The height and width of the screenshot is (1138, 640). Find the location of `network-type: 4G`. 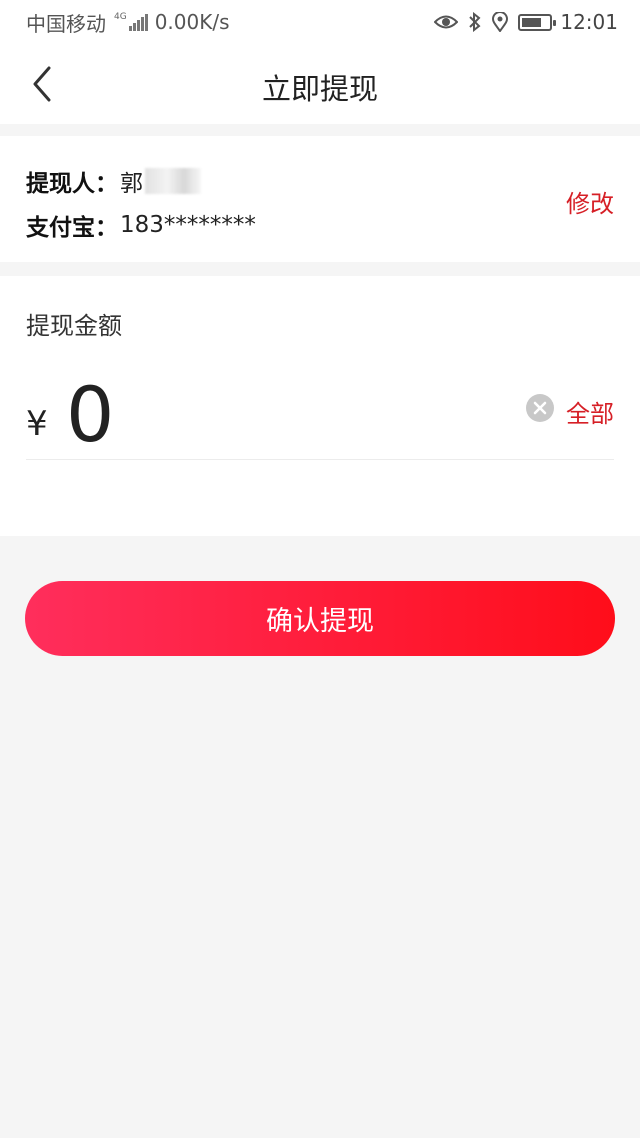

network-type: 4G is located at coordinates (120, 17).